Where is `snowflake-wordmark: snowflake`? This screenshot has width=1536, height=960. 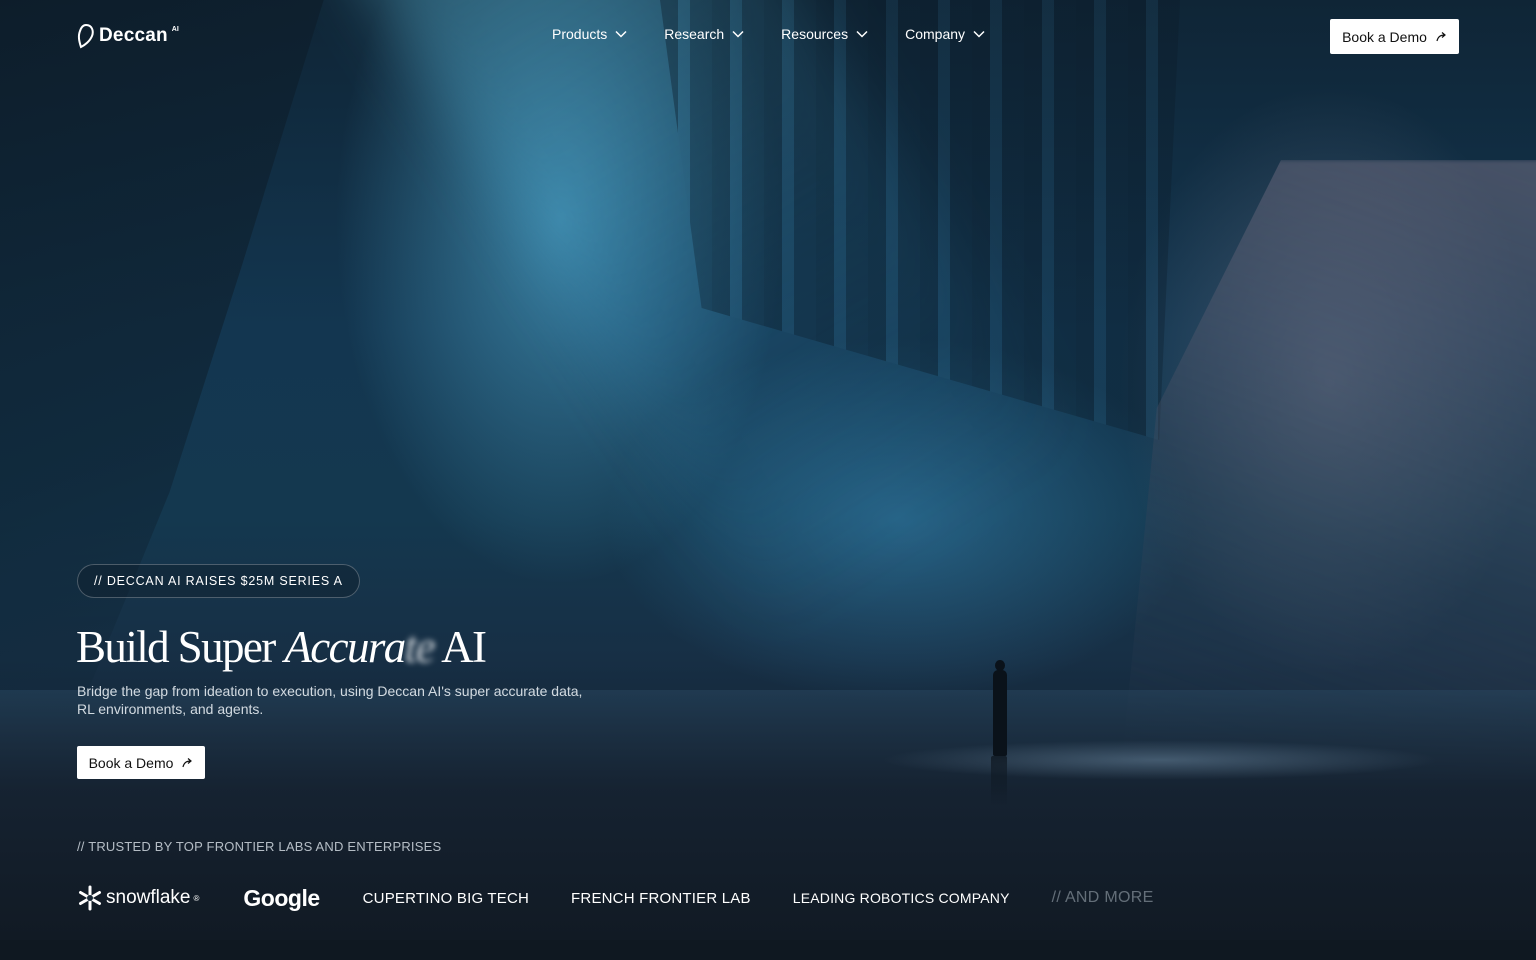 snowflake-wordmark: snowflake is located at coordinates (148, 897).